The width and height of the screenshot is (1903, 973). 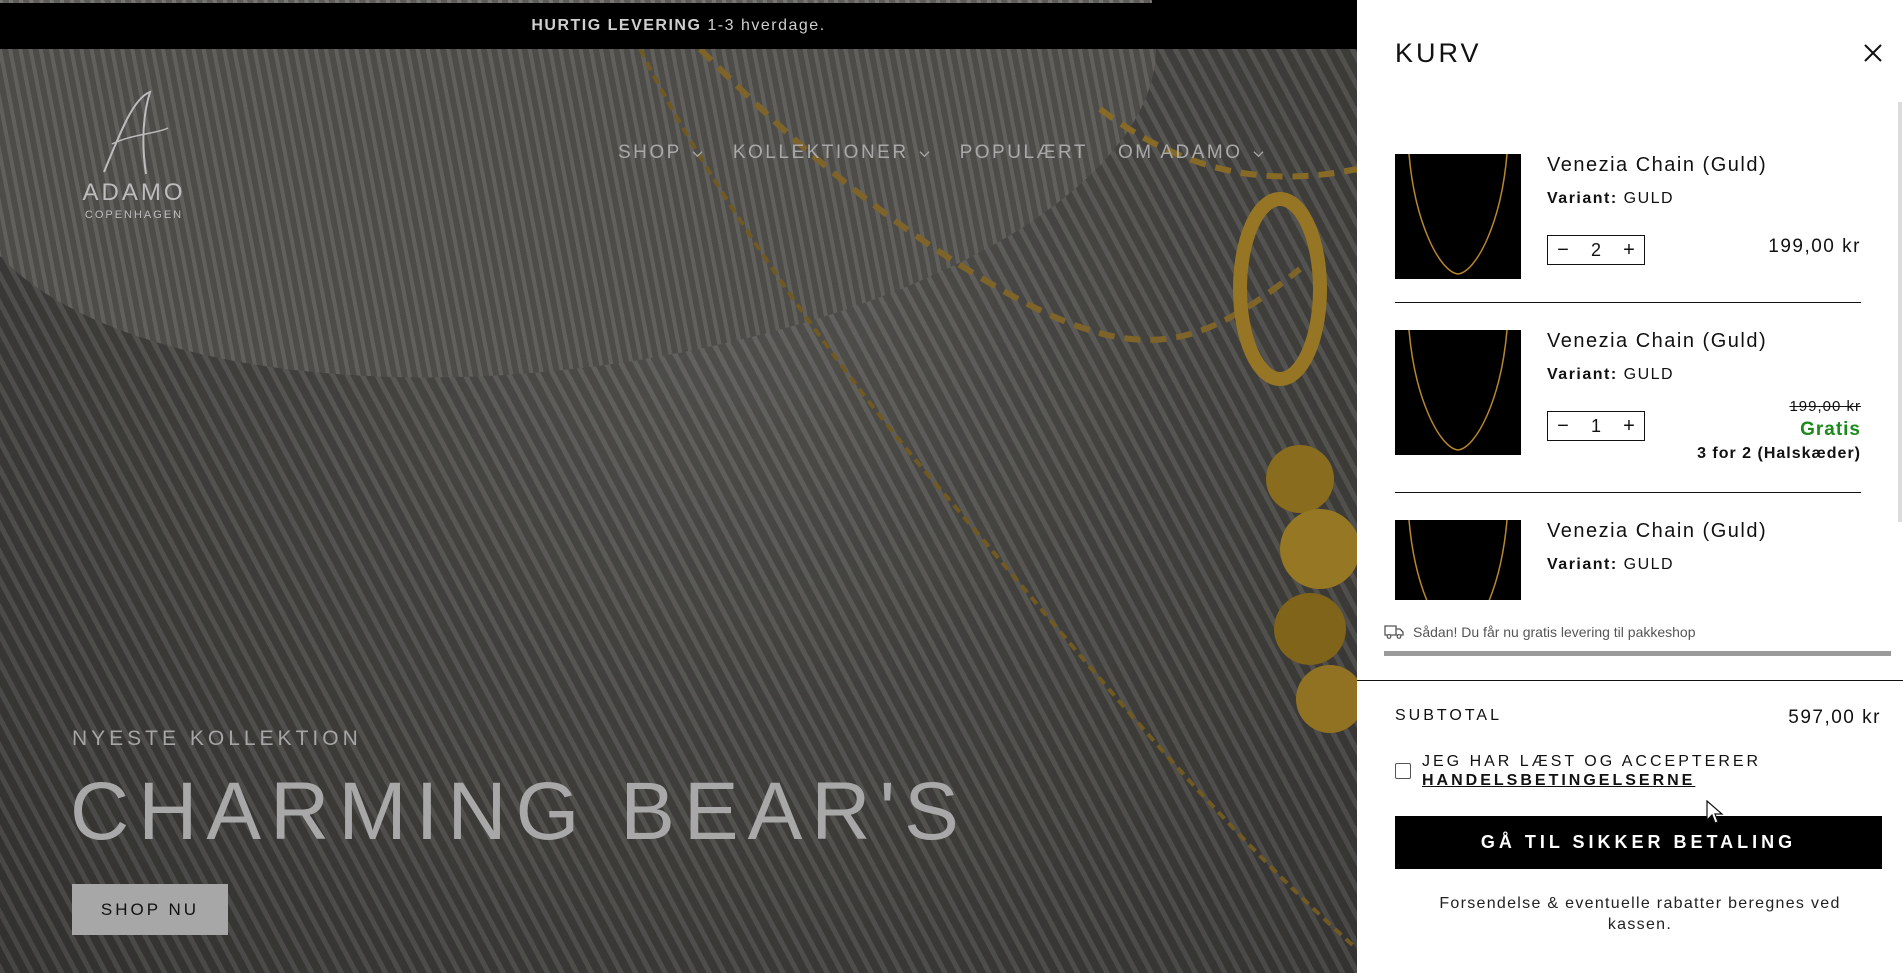 I want to click on cart-title: KURV, so click(x=1438, y=53).